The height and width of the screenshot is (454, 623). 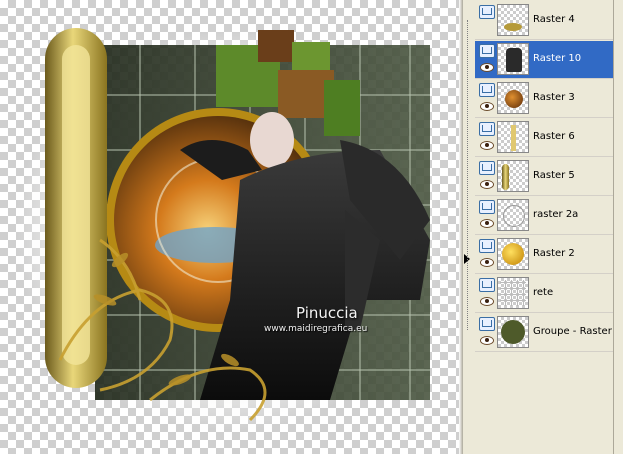 What do you see at coordinates (487, 324) in the screenshot?
I see `group-layer-icon` at bounding box center [487, 324].